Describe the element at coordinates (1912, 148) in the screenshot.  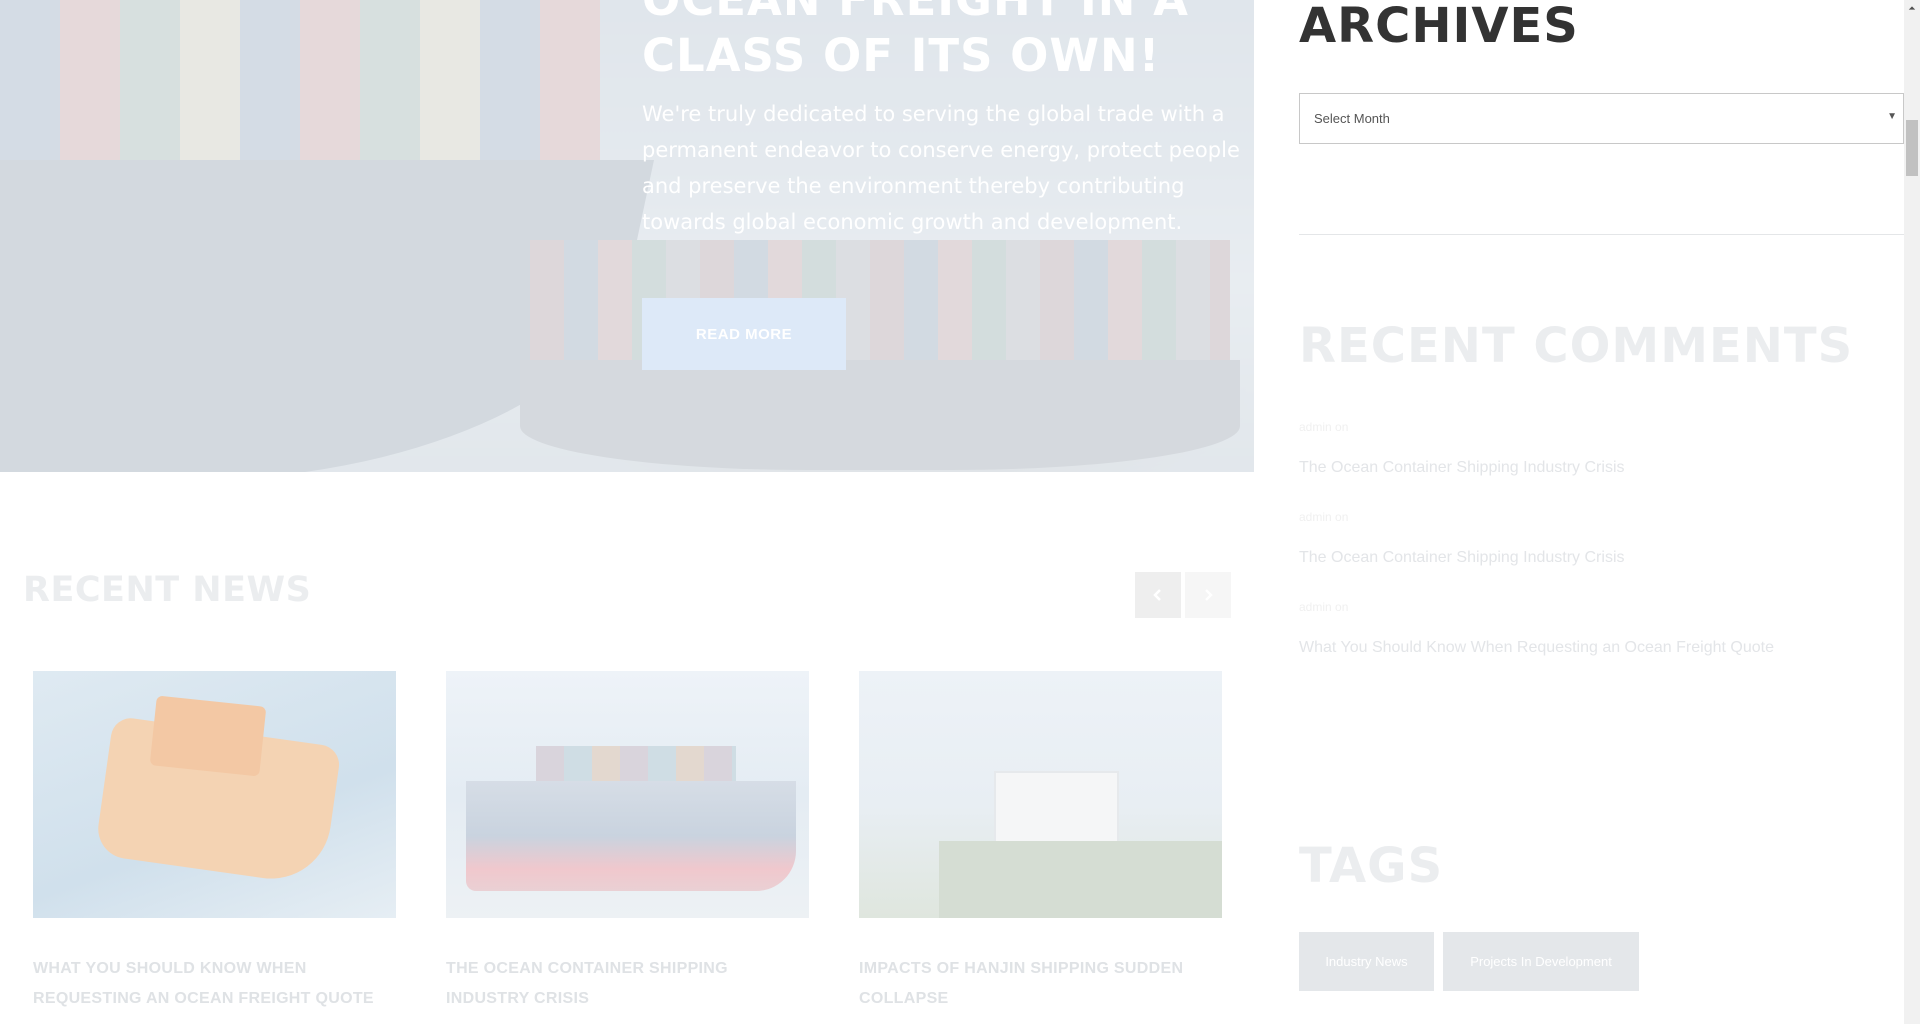
I see `scrollbar-thumb` at that location.